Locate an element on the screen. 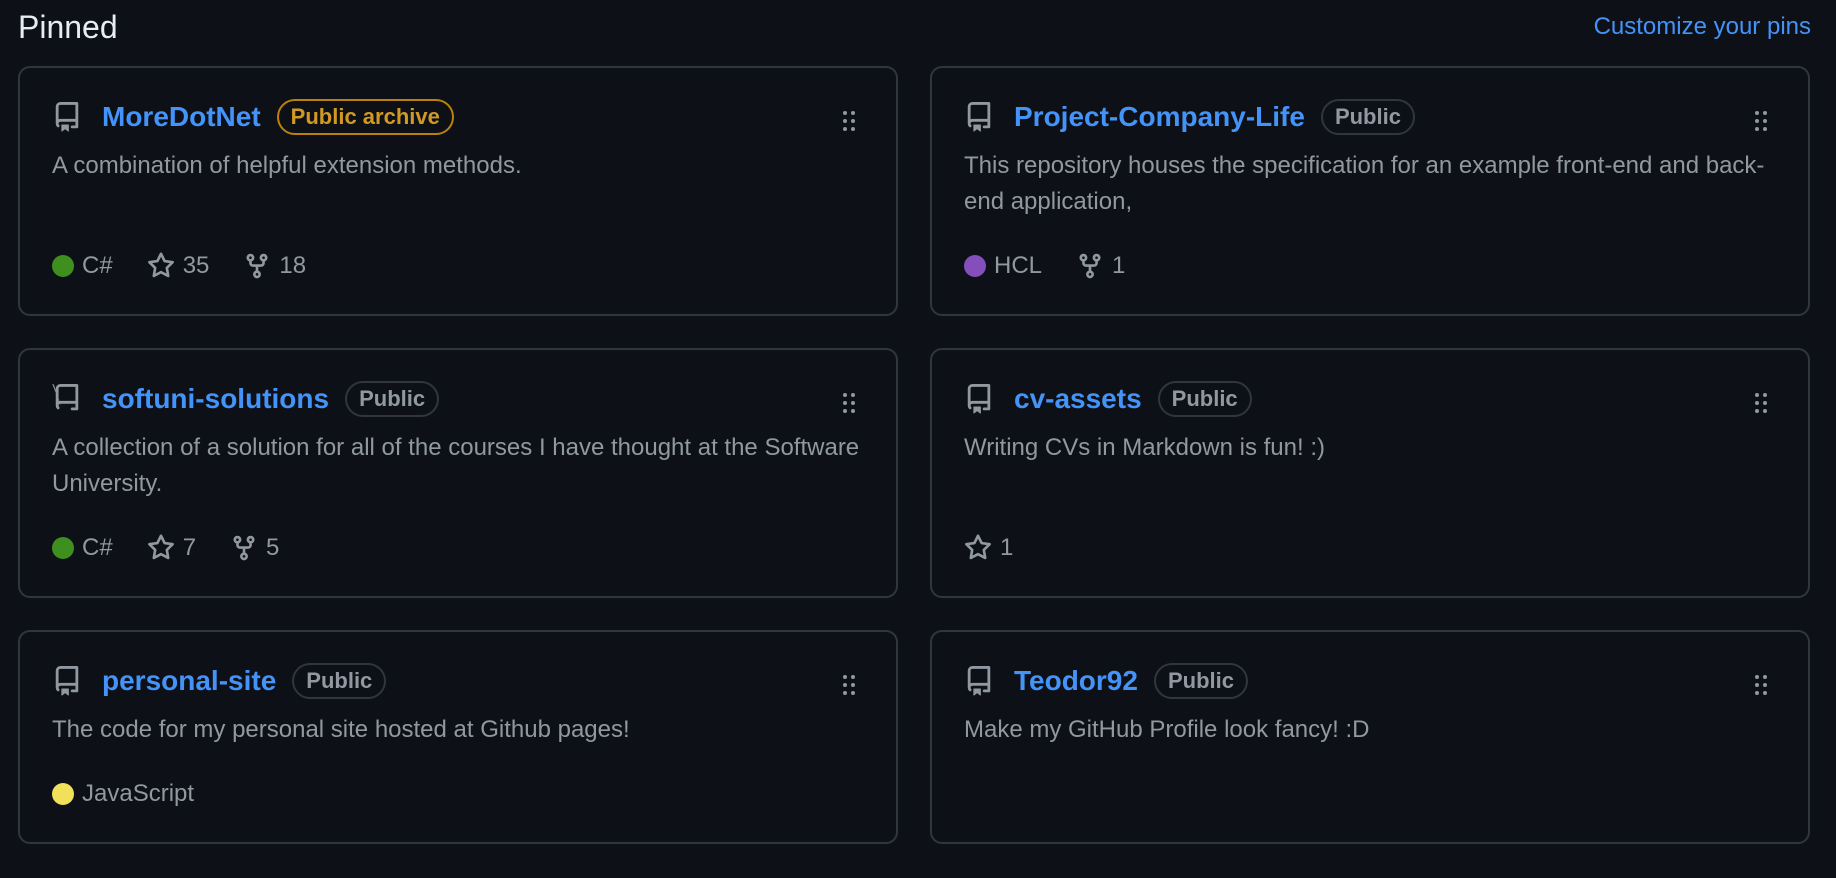 This screenshot has height=878, width=1836. repo-name-link: Teodor92 is located at coordinates (1076, 681).